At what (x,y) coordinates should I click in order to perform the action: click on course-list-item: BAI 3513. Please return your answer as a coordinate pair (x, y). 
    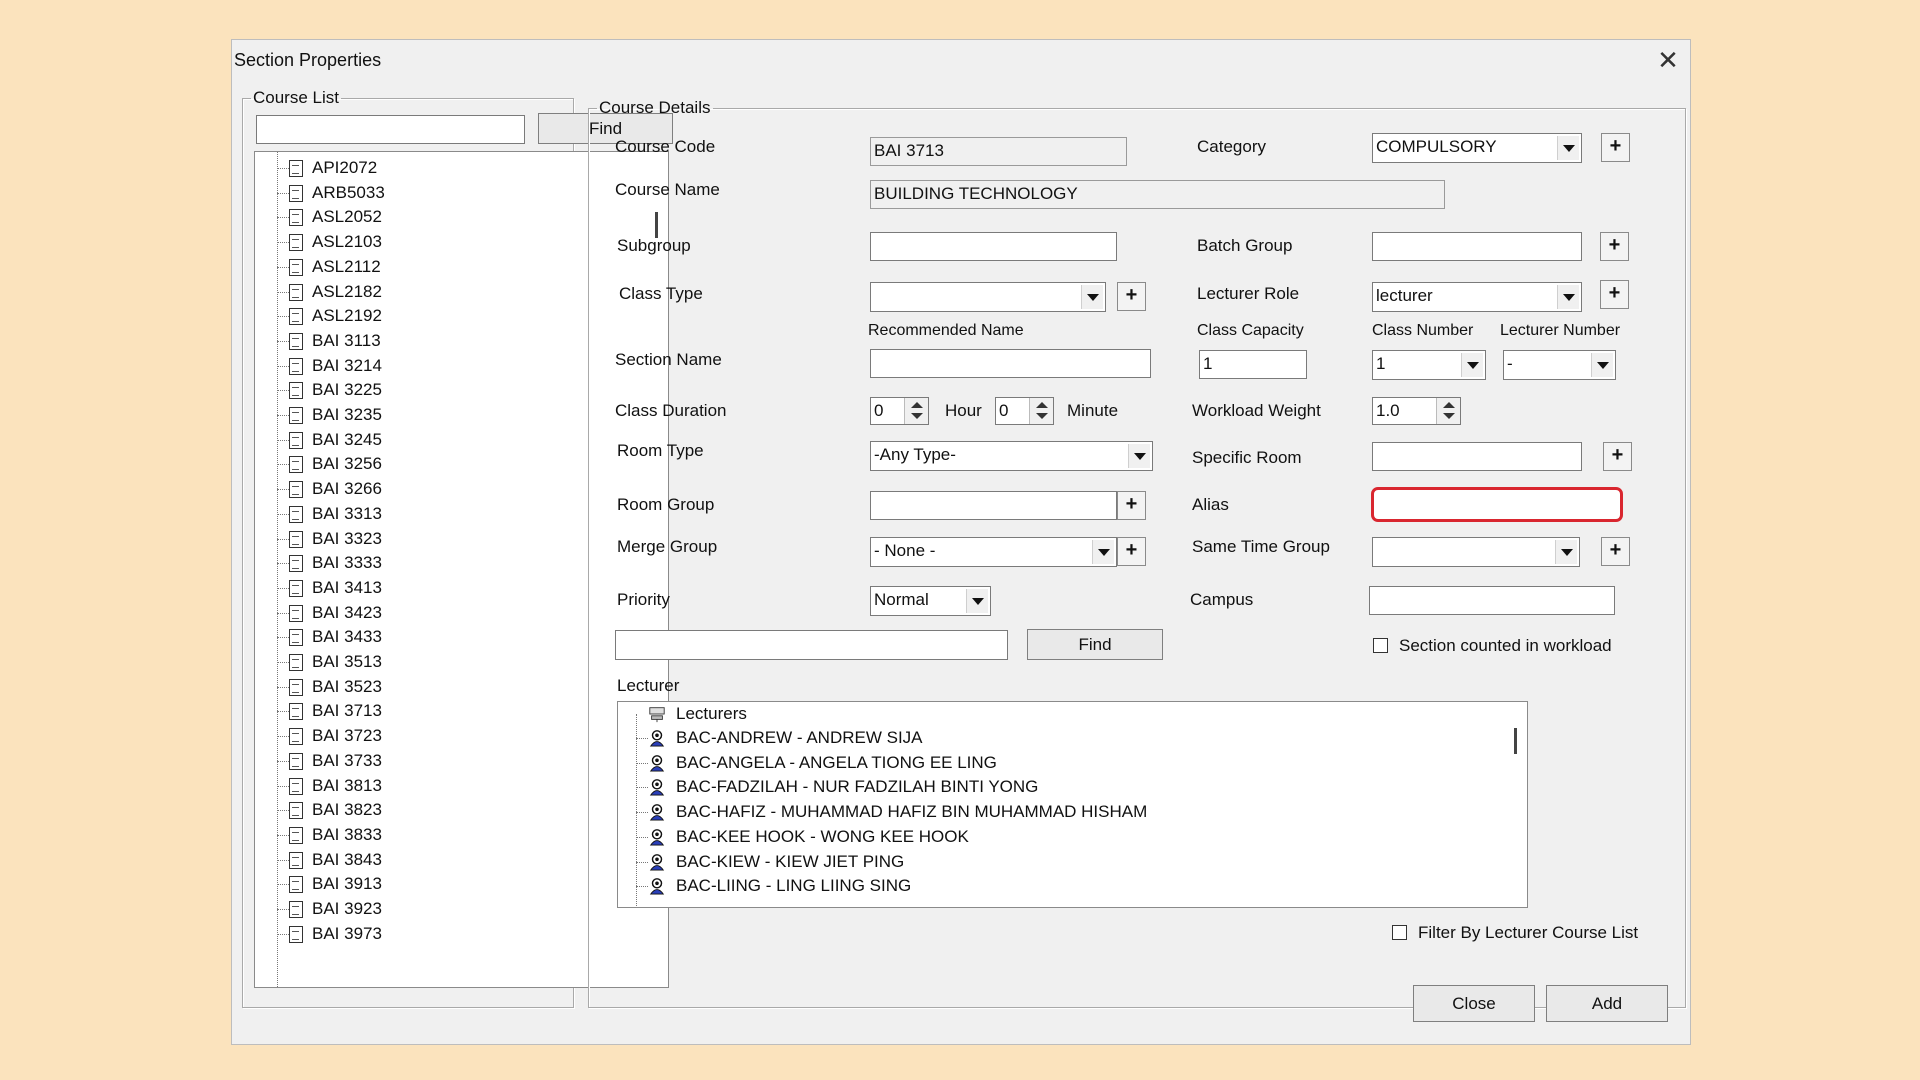
    Looking at the image, I should click on (450, 662).